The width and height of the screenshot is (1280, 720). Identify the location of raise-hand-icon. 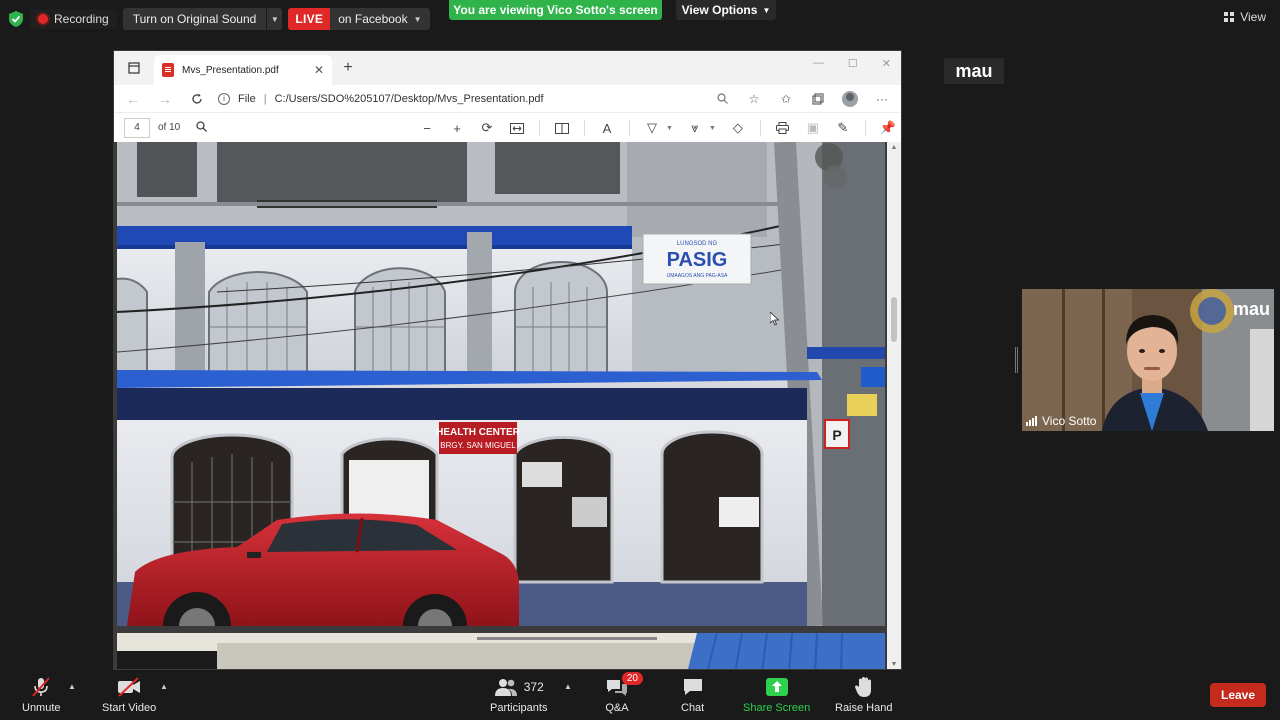
(864, 687).